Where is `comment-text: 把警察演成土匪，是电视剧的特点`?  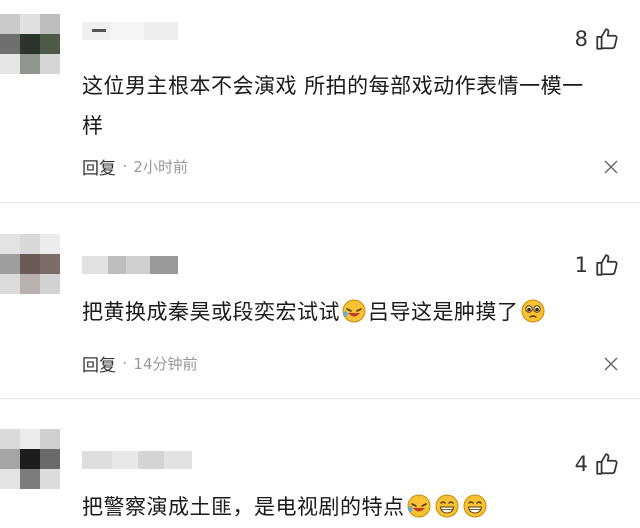 comment-text: 把警察演成土匪，是电视剧的特点 is located at coordinates (352, 507).